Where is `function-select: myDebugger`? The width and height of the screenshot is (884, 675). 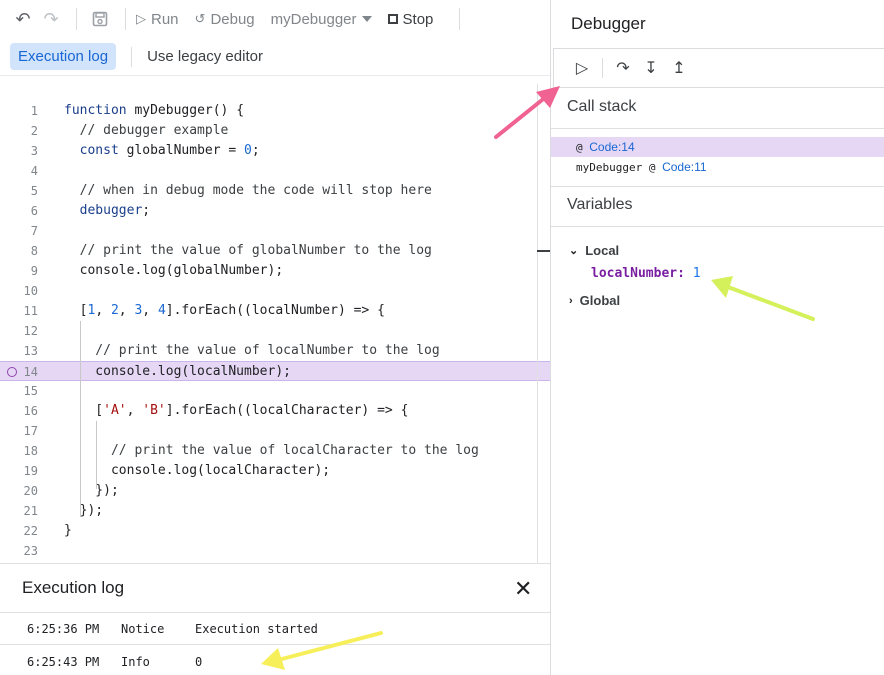
function-select: myDebugger is located at coordinates (321, 19).